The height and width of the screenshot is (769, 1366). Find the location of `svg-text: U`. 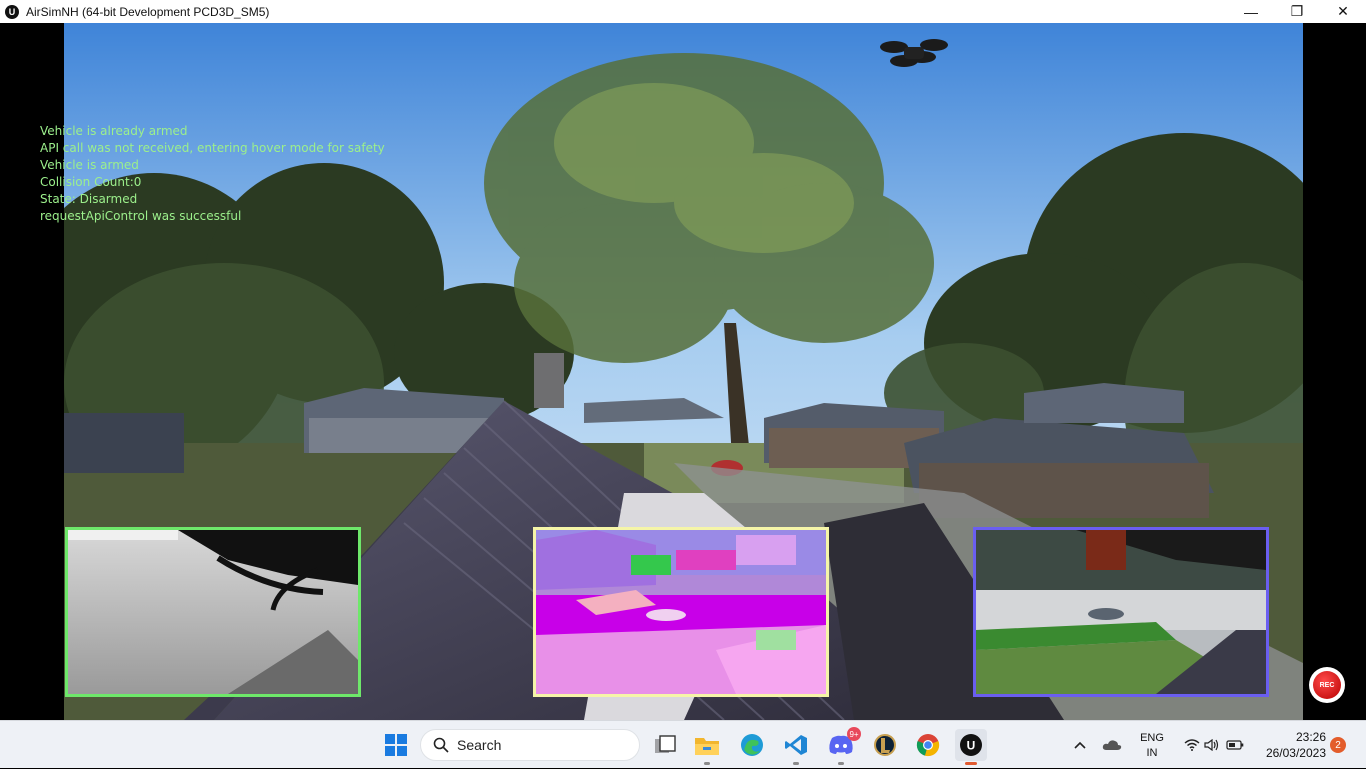

svg-text: U is located at coordinates (971, 746).